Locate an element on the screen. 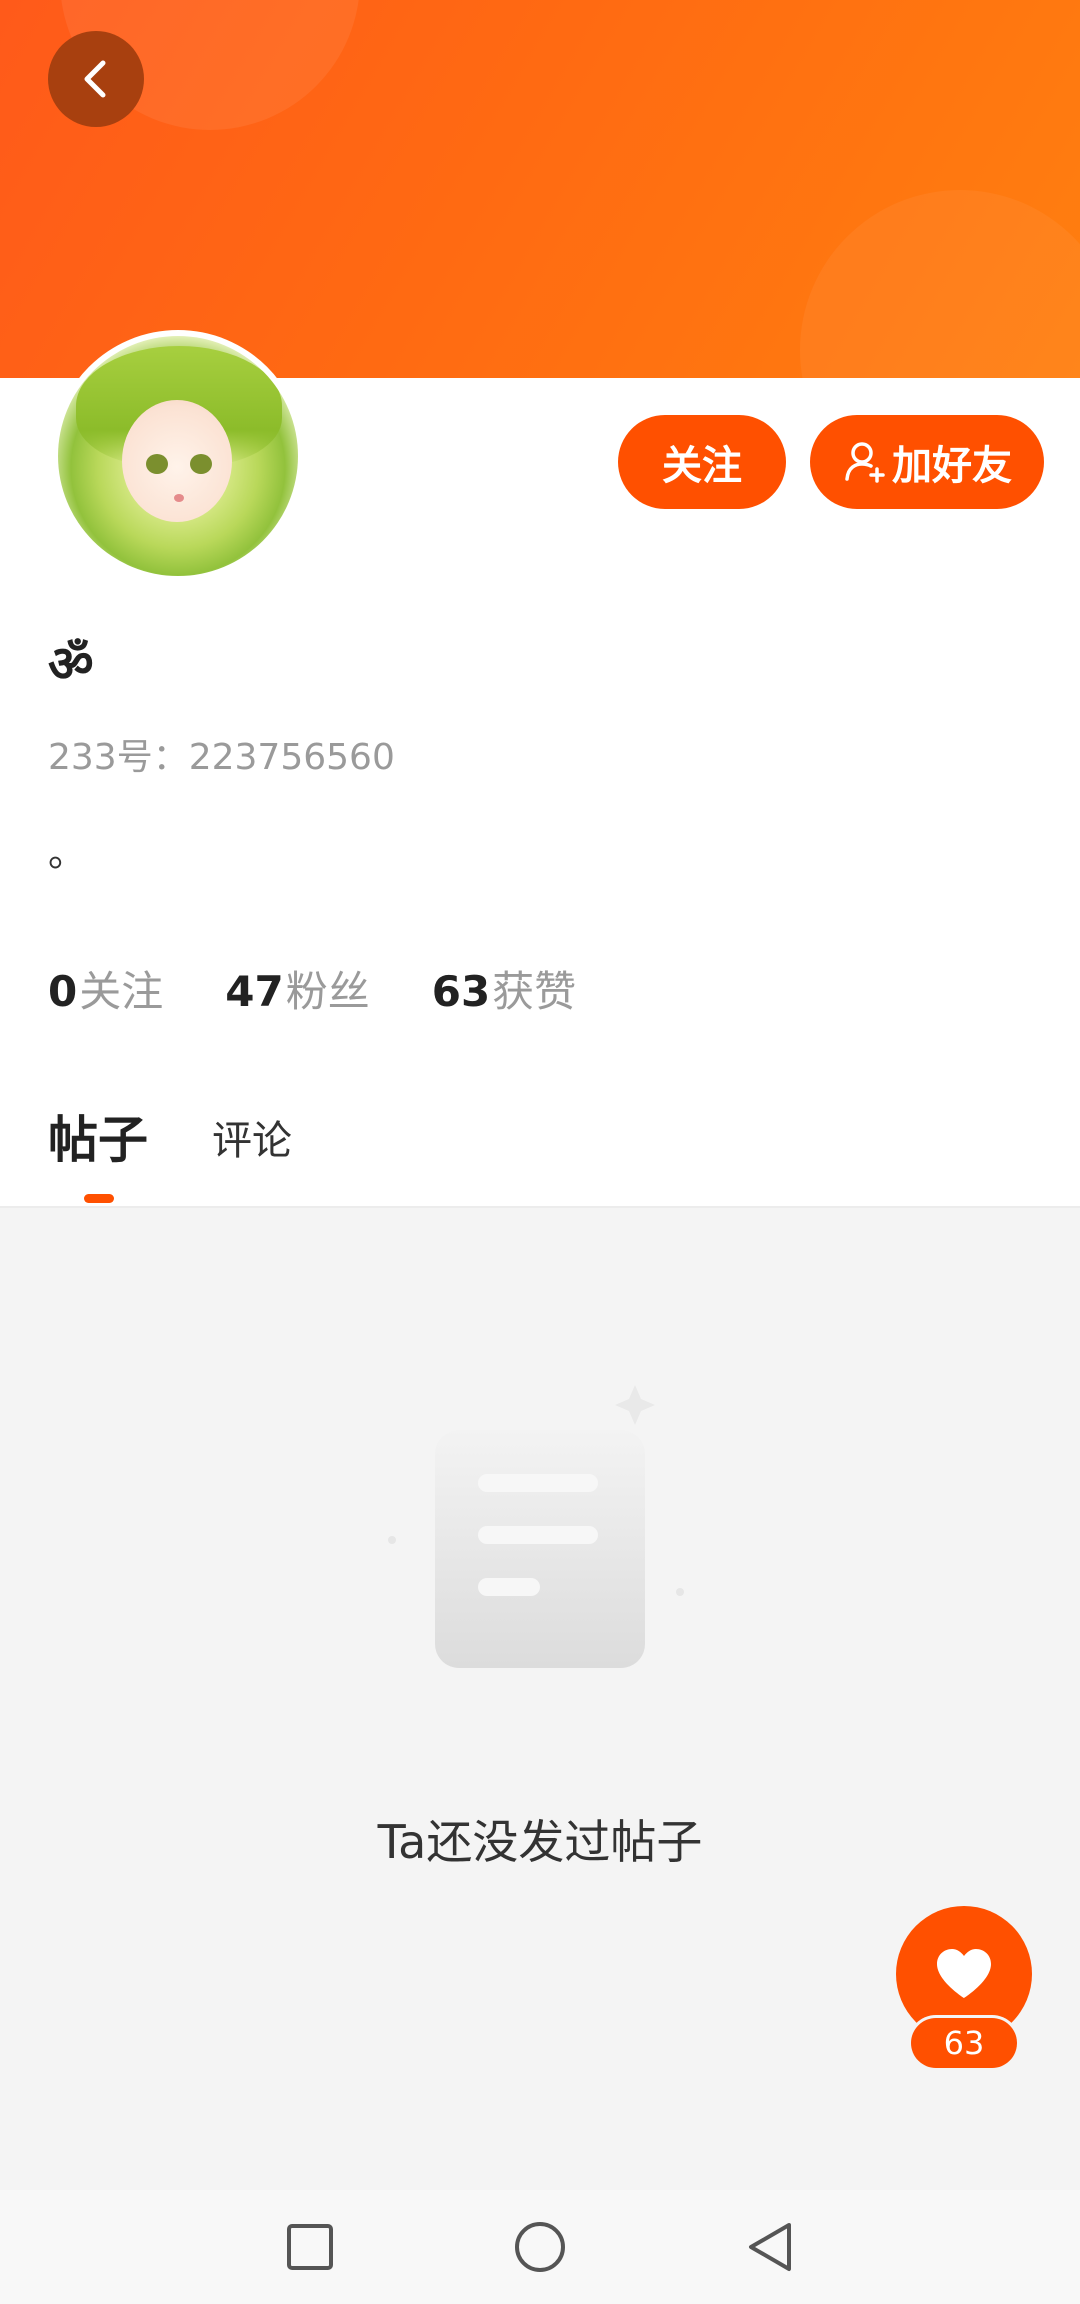 The height and width of the screenshot is (2304, 1080). circle-icon is located at coordinates (540, 2247).